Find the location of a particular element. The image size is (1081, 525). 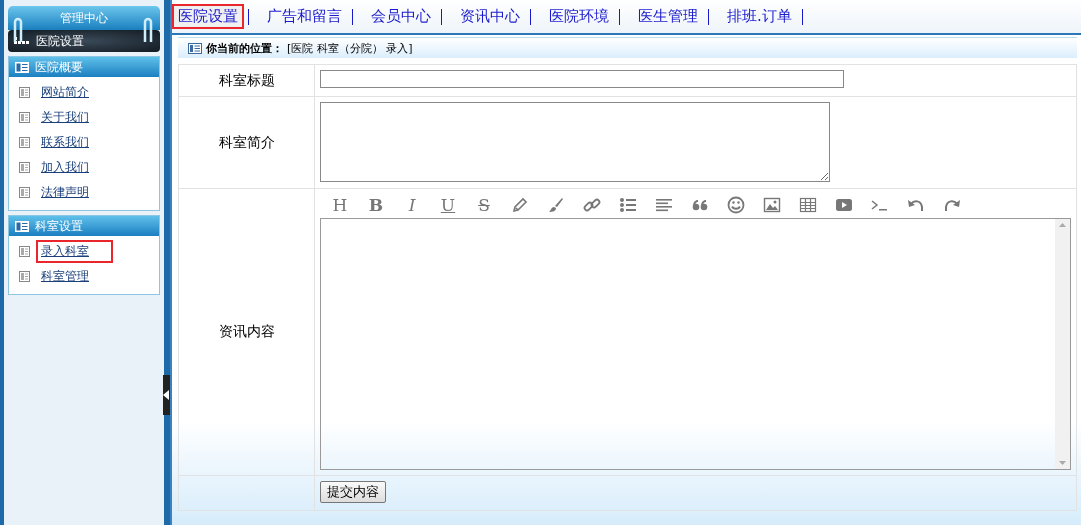

nav-link: 排班.订单 is located at coordinates (759, 16).